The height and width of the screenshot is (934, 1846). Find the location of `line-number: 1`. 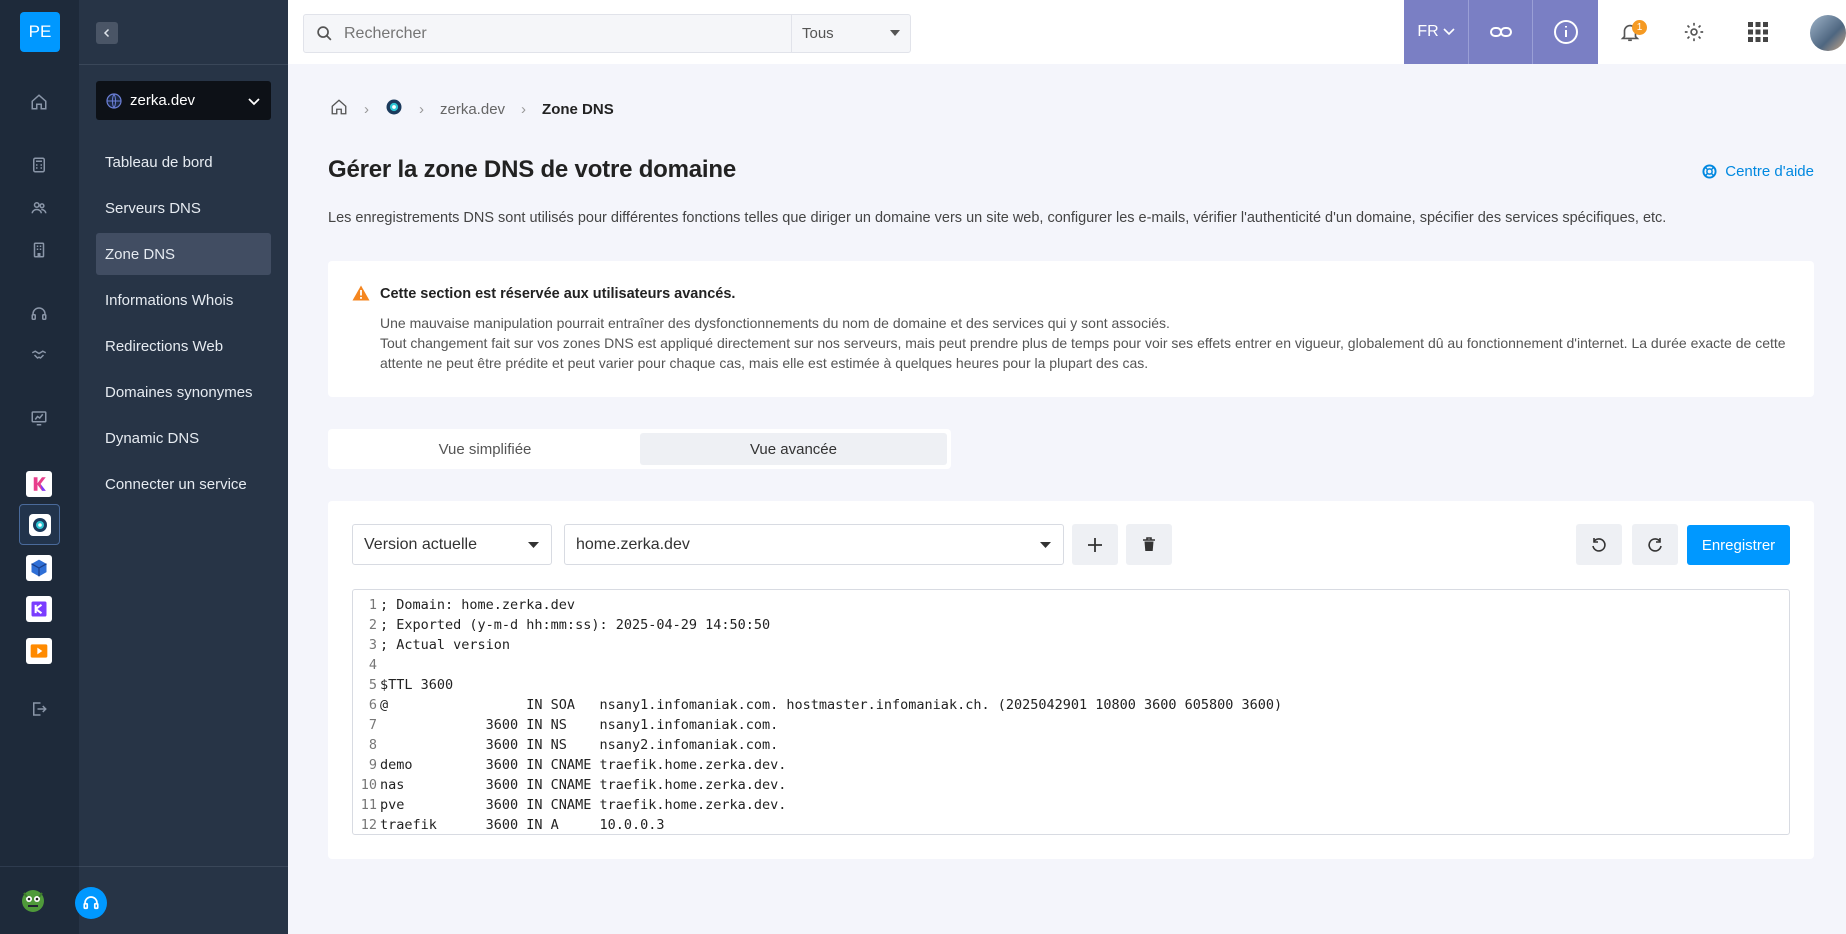

line-number: 1 is located at coordinates (372, 605).